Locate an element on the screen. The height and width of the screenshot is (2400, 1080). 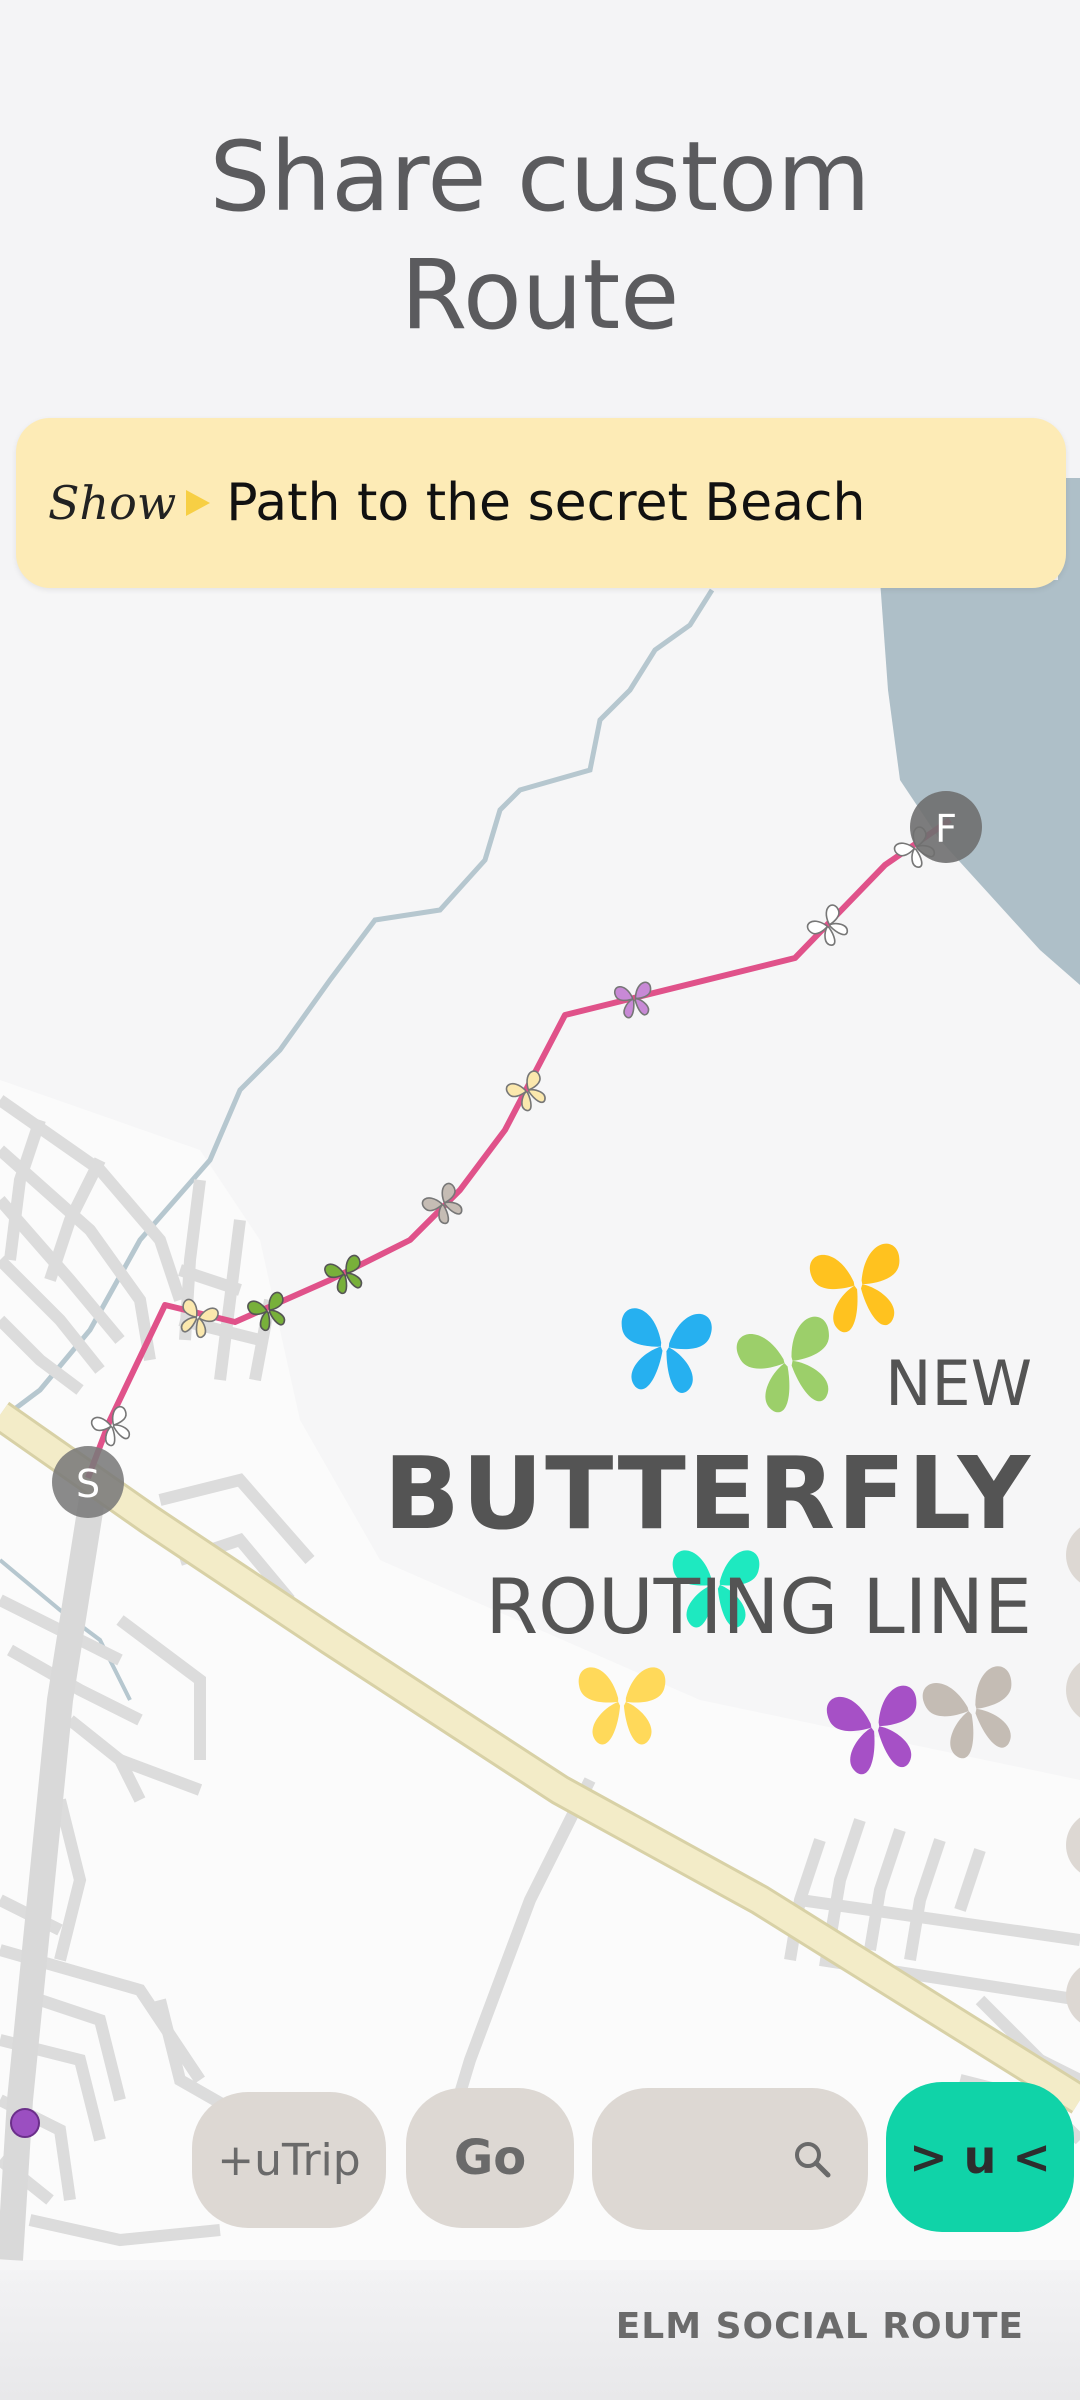
go-button: Go is located at coordinates (490, 2158).